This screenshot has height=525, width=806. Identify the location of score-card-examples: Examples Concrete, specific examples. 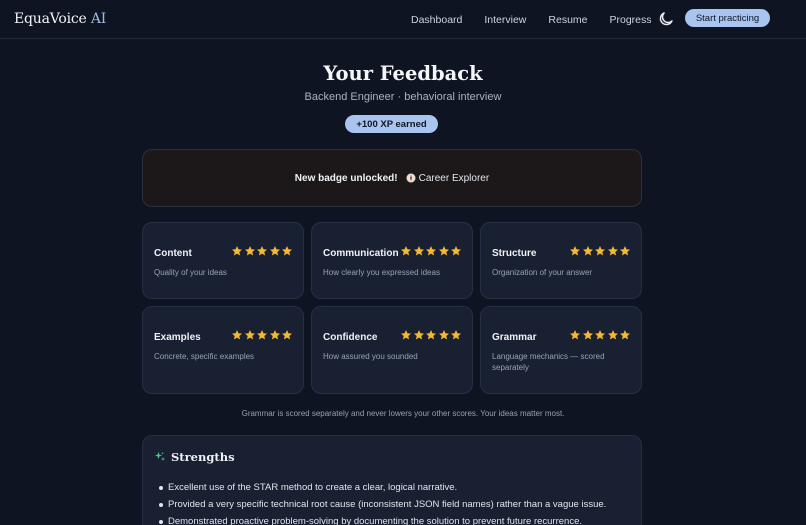
(223, 350).